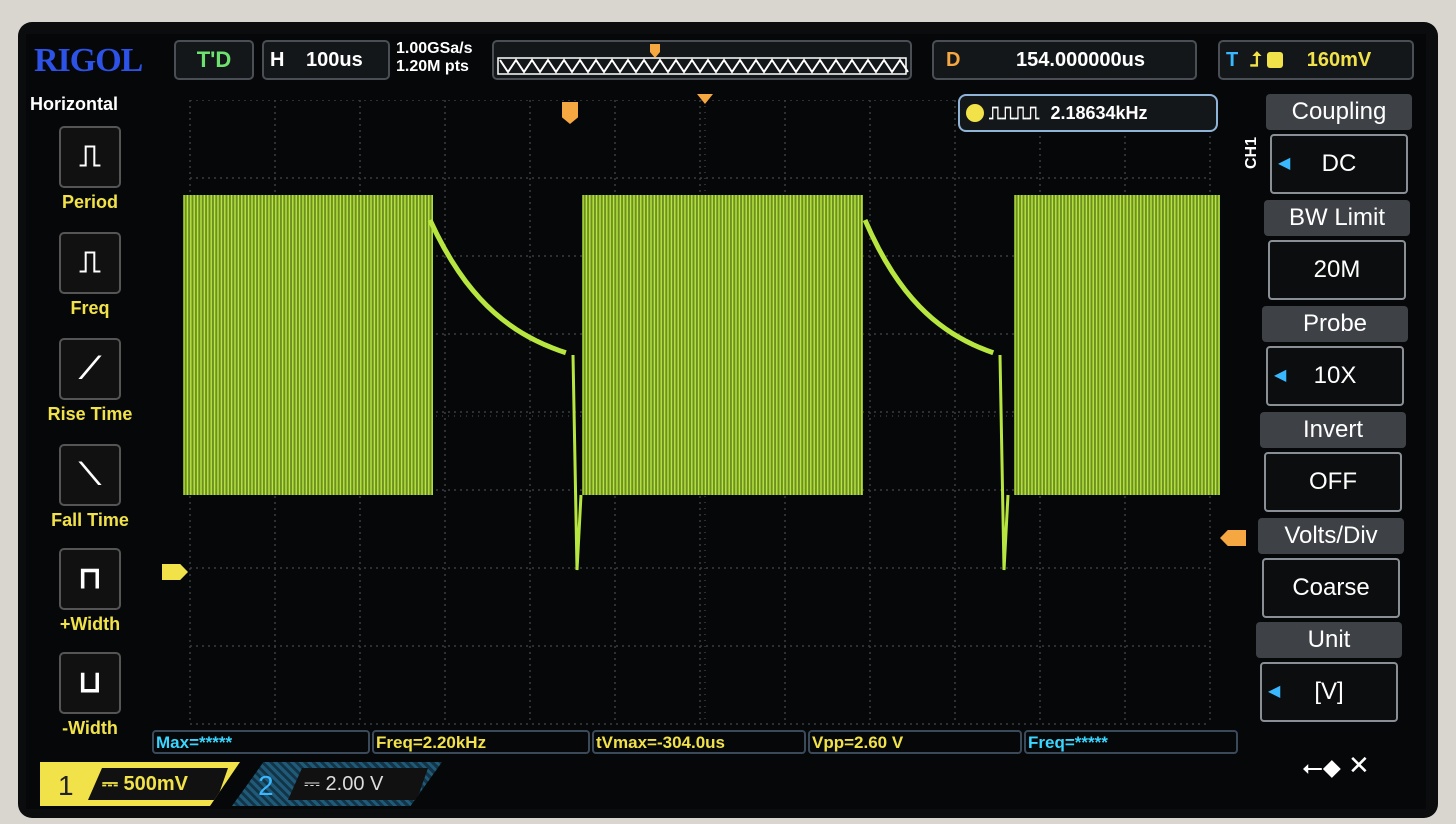 The height and width of the screenshot is (824, 1456). I want to click on menu-coupling: Coupling ◀ DC, so click(1339, 144).